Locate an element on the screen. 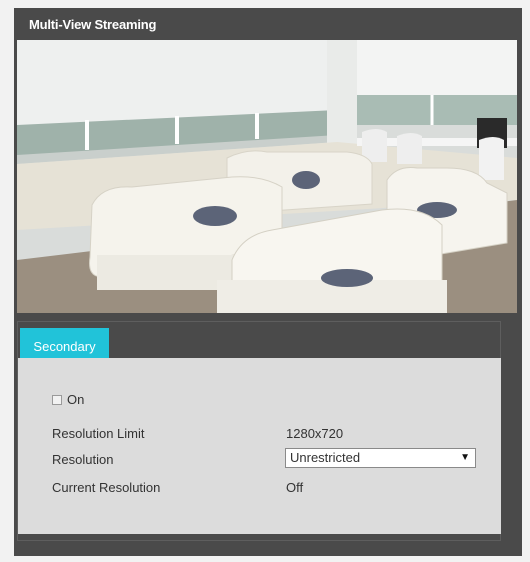  resolution-label: Resolution is located at coordinates (83, 459).